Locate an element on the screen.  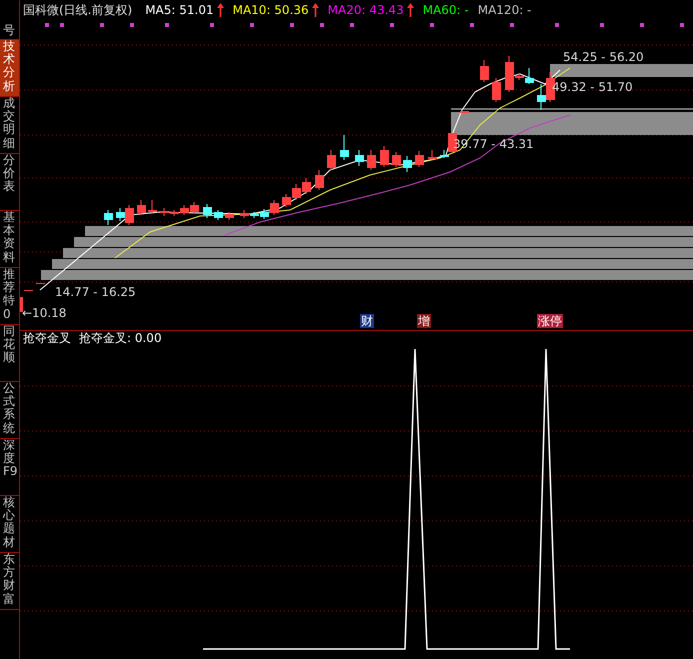
price-range-label: 54.25 - 56.20 is located at coordinates (603, 57).